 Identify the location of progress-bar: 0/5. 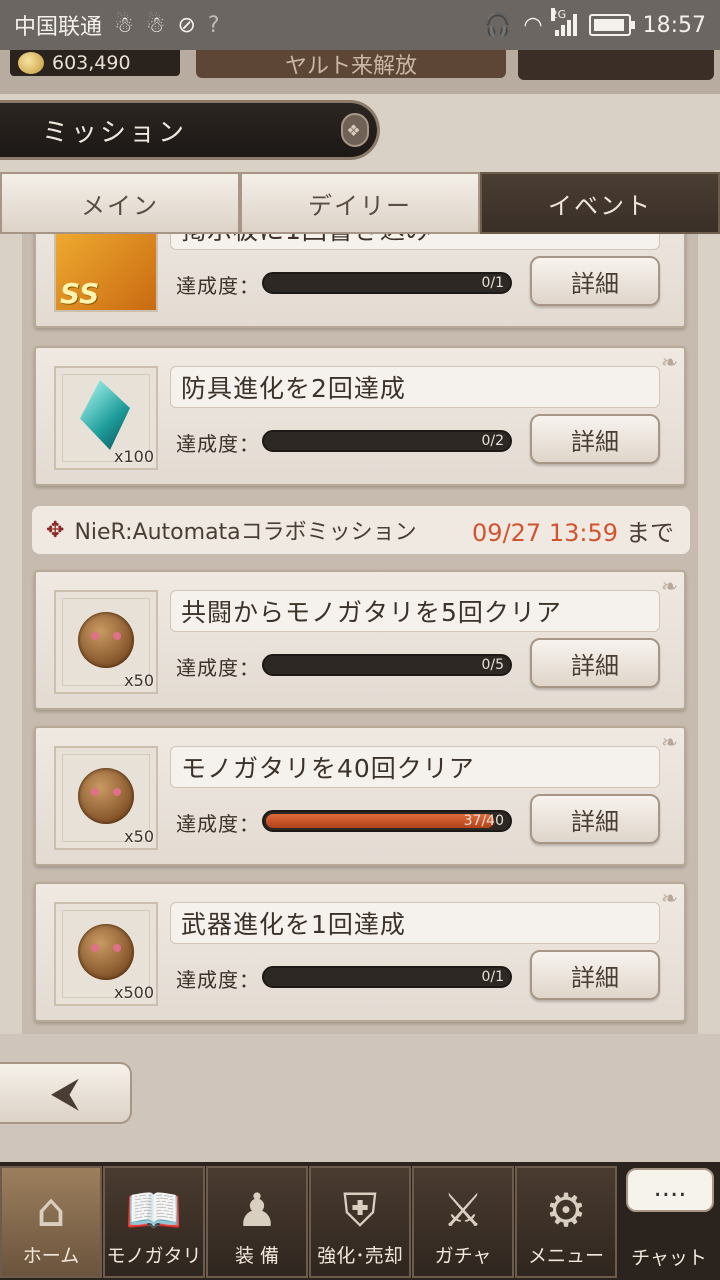
(387, 665).